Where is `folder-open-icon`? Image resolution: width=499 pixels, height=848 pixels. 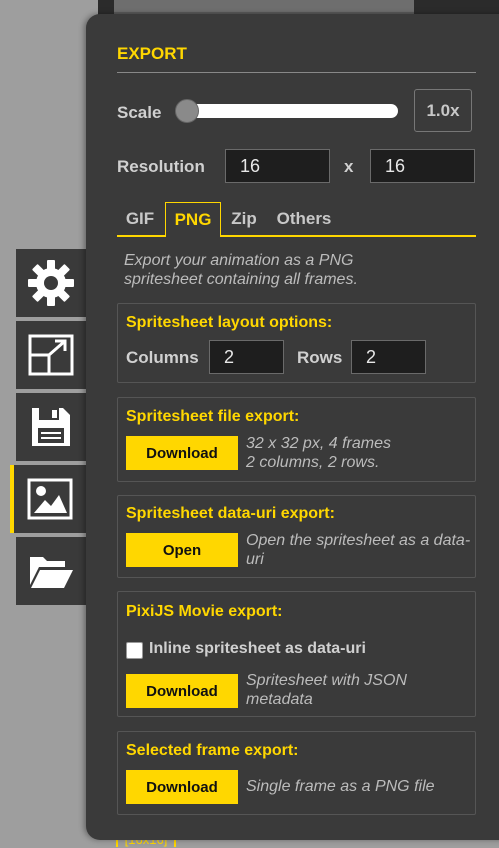
folder-open-icon is located at coordinates (51, 572).